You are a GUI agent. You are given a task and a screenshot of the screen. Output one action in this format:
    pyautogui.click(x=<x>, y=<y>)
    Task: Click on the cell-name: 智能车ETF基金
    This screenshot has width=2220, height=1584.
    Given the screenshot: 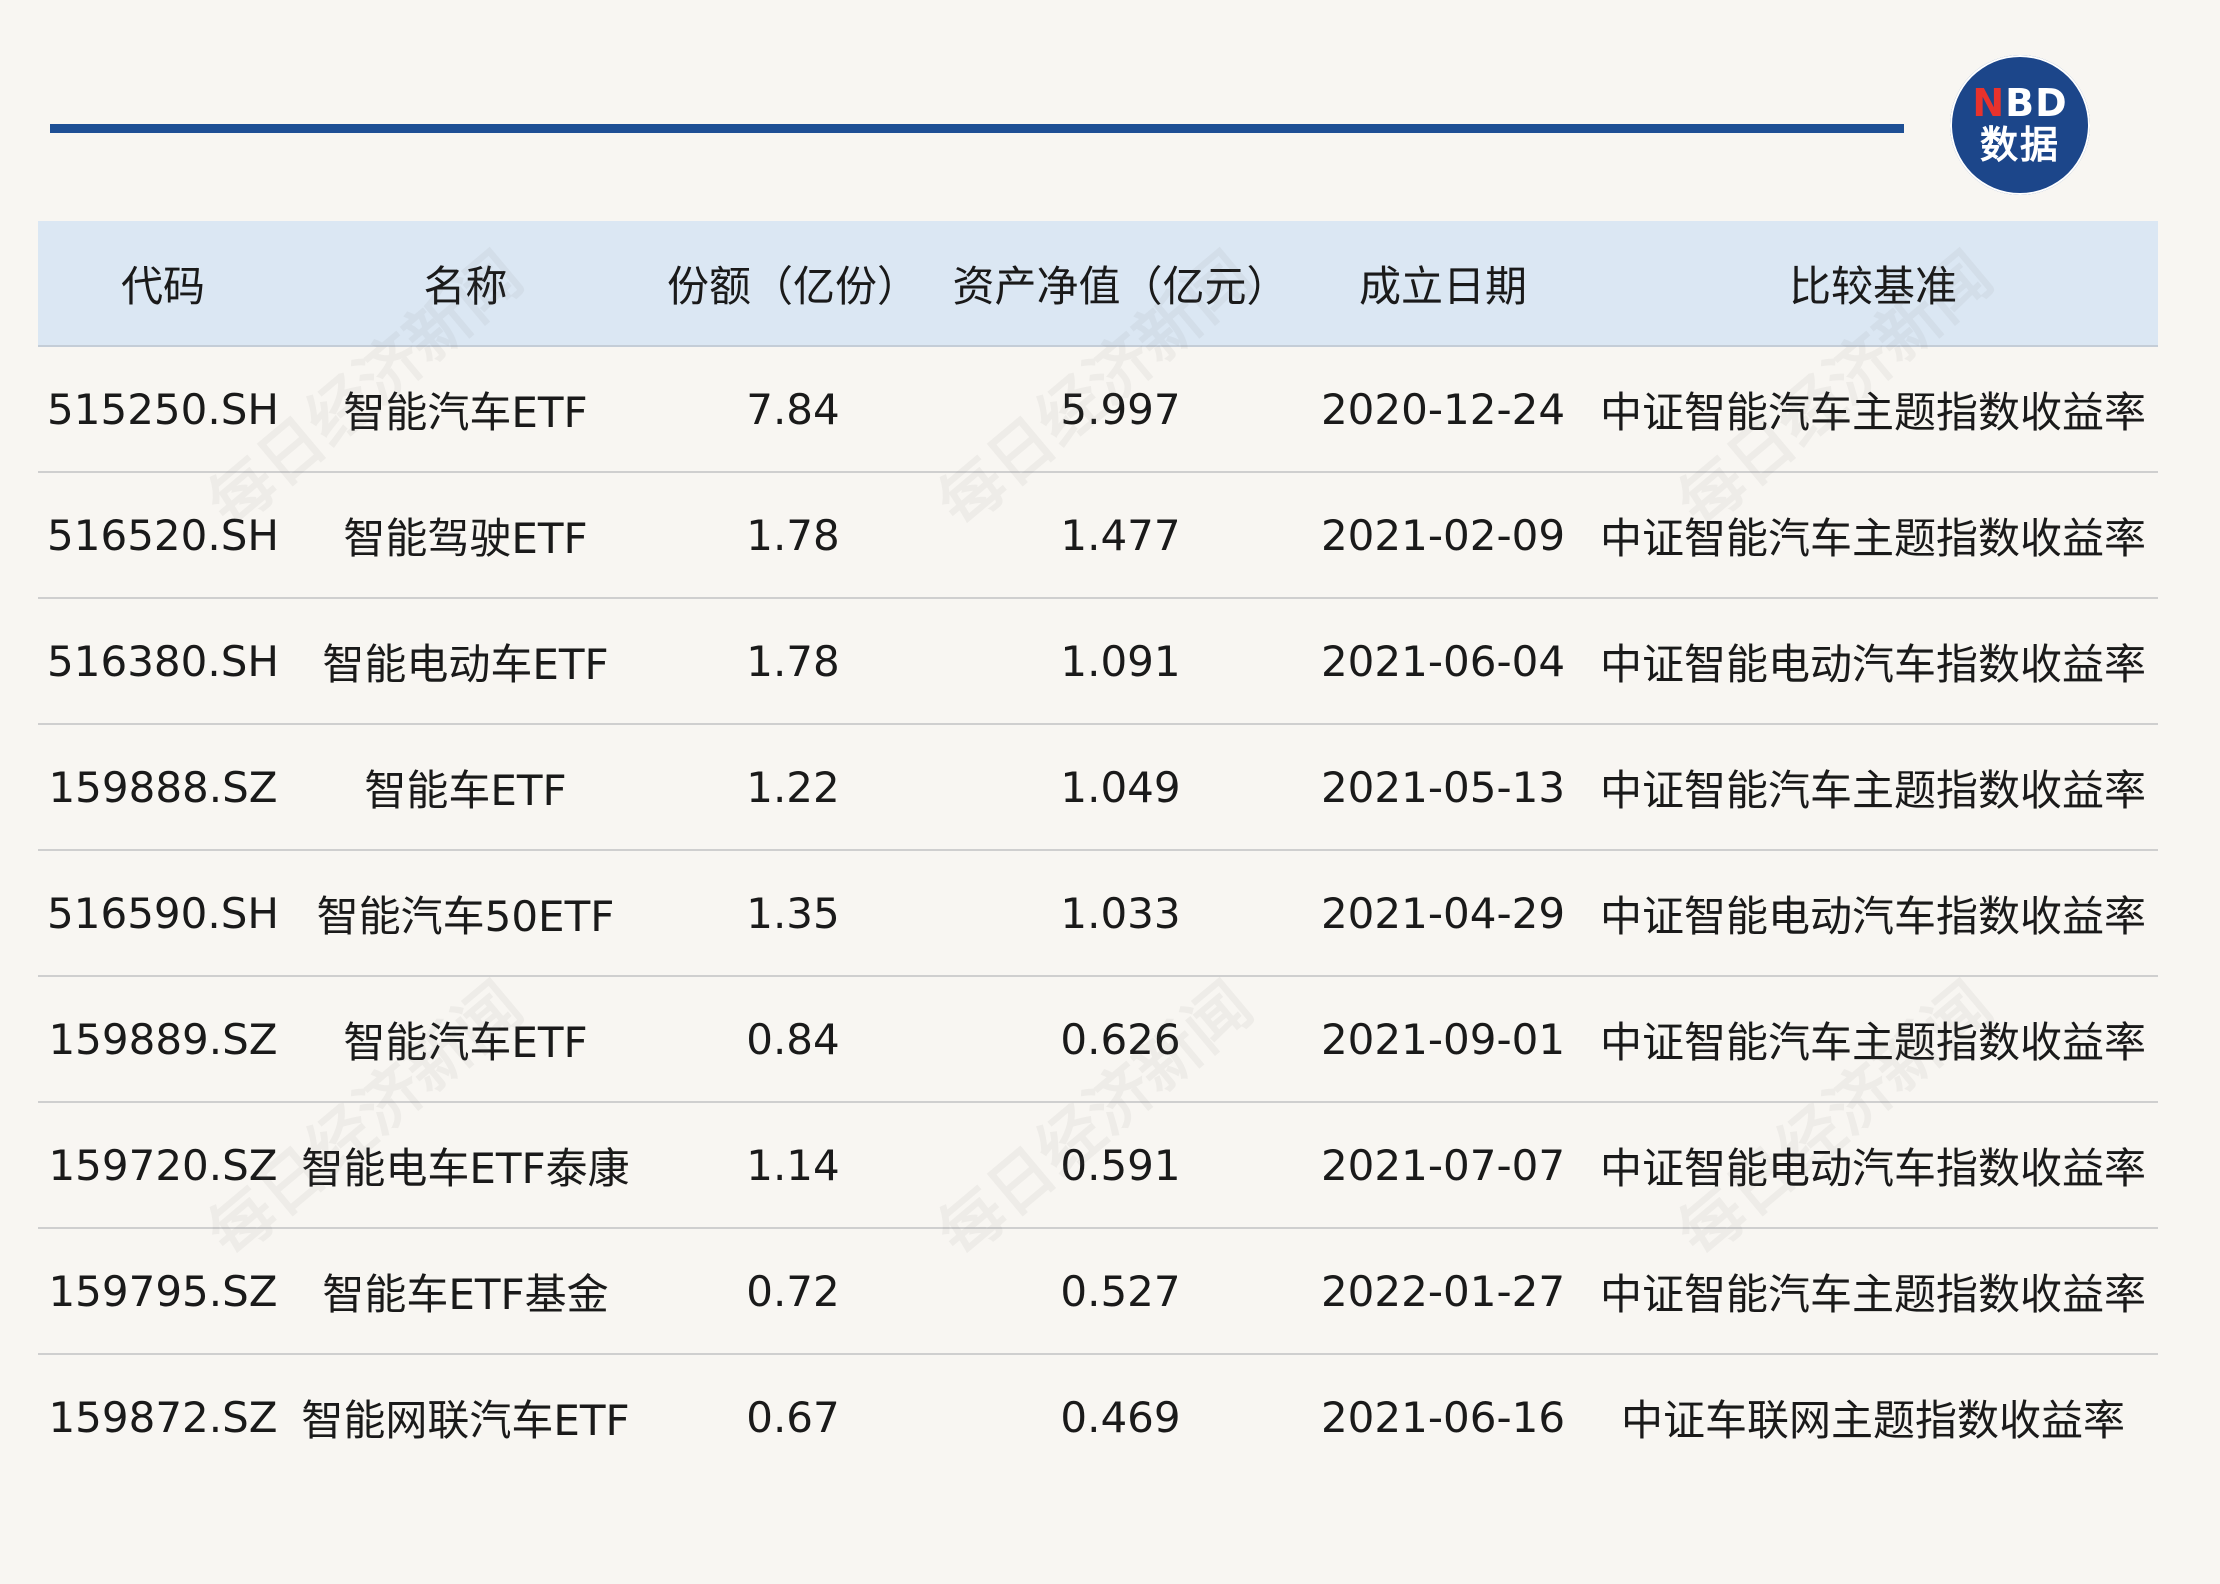 What is the action you would take?
    pyautogui.click(x=465, y=1294)
    